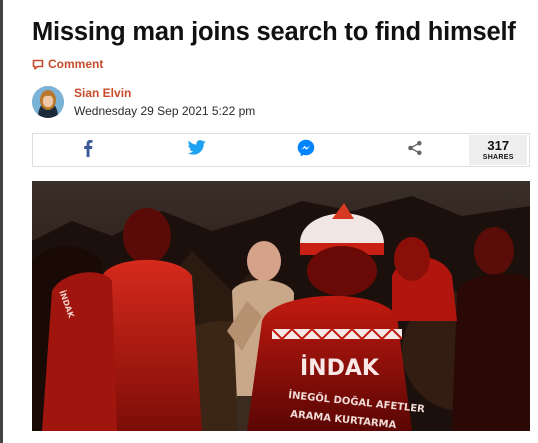  I want to click on share-icon, so click(415, 150).